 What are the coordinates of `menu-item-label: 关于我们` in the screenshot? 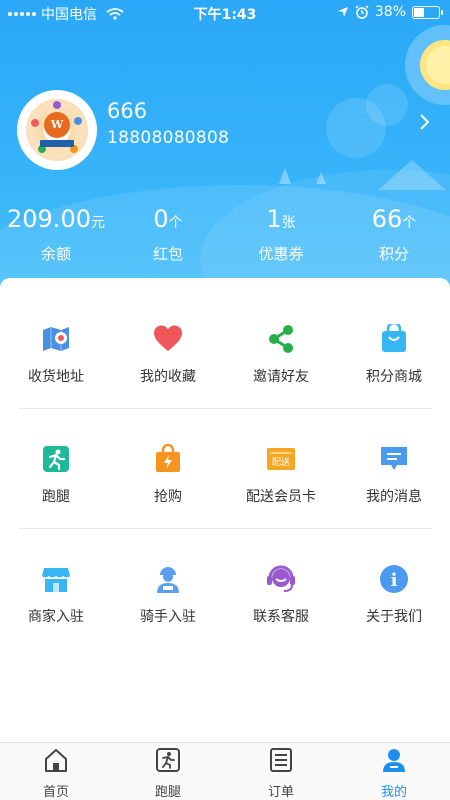 It's located at (394, 617).